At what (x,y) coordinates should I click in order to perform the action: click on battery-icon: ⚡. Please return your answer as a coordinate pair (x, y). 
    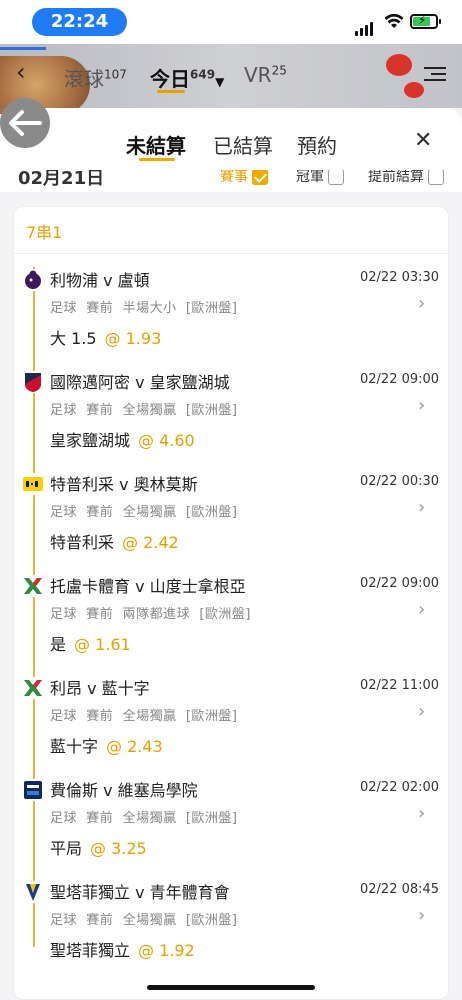
    Looking at the image, I should click on (425, 21).